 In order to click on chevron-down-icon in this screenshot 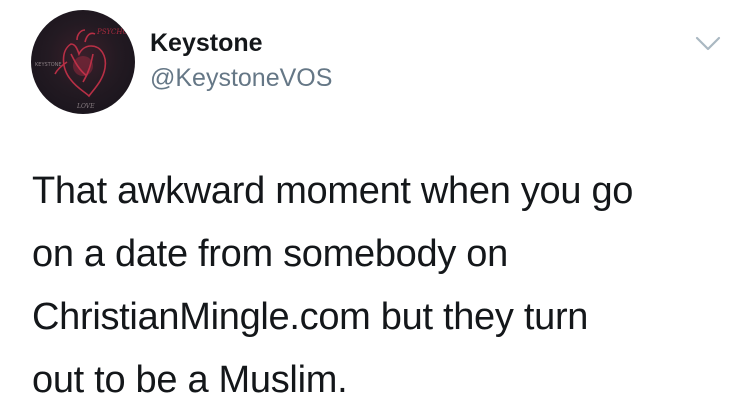, I will do `click(708, 43)`.